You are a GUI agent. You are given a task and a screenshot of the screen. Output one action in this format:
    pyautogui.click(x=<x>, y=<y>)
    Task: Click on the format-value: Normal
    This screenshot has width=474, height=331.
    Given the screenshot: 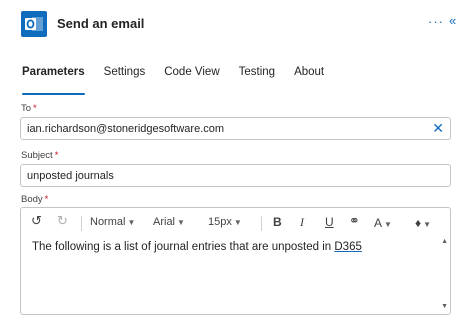 What is the action you would take?
    pyautogui.click(x=108, y=222)
    